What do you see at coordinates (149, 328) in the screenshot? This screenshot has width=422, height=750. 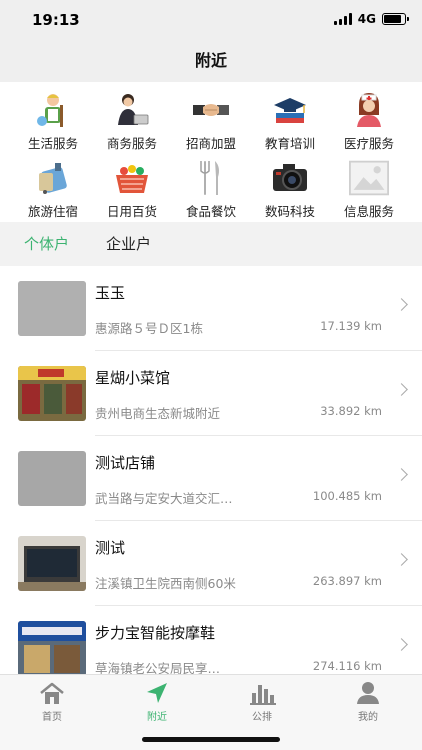 I see `shop-address: 惠源路５号Ｄ区1栋` at bounding box center [149, 328].